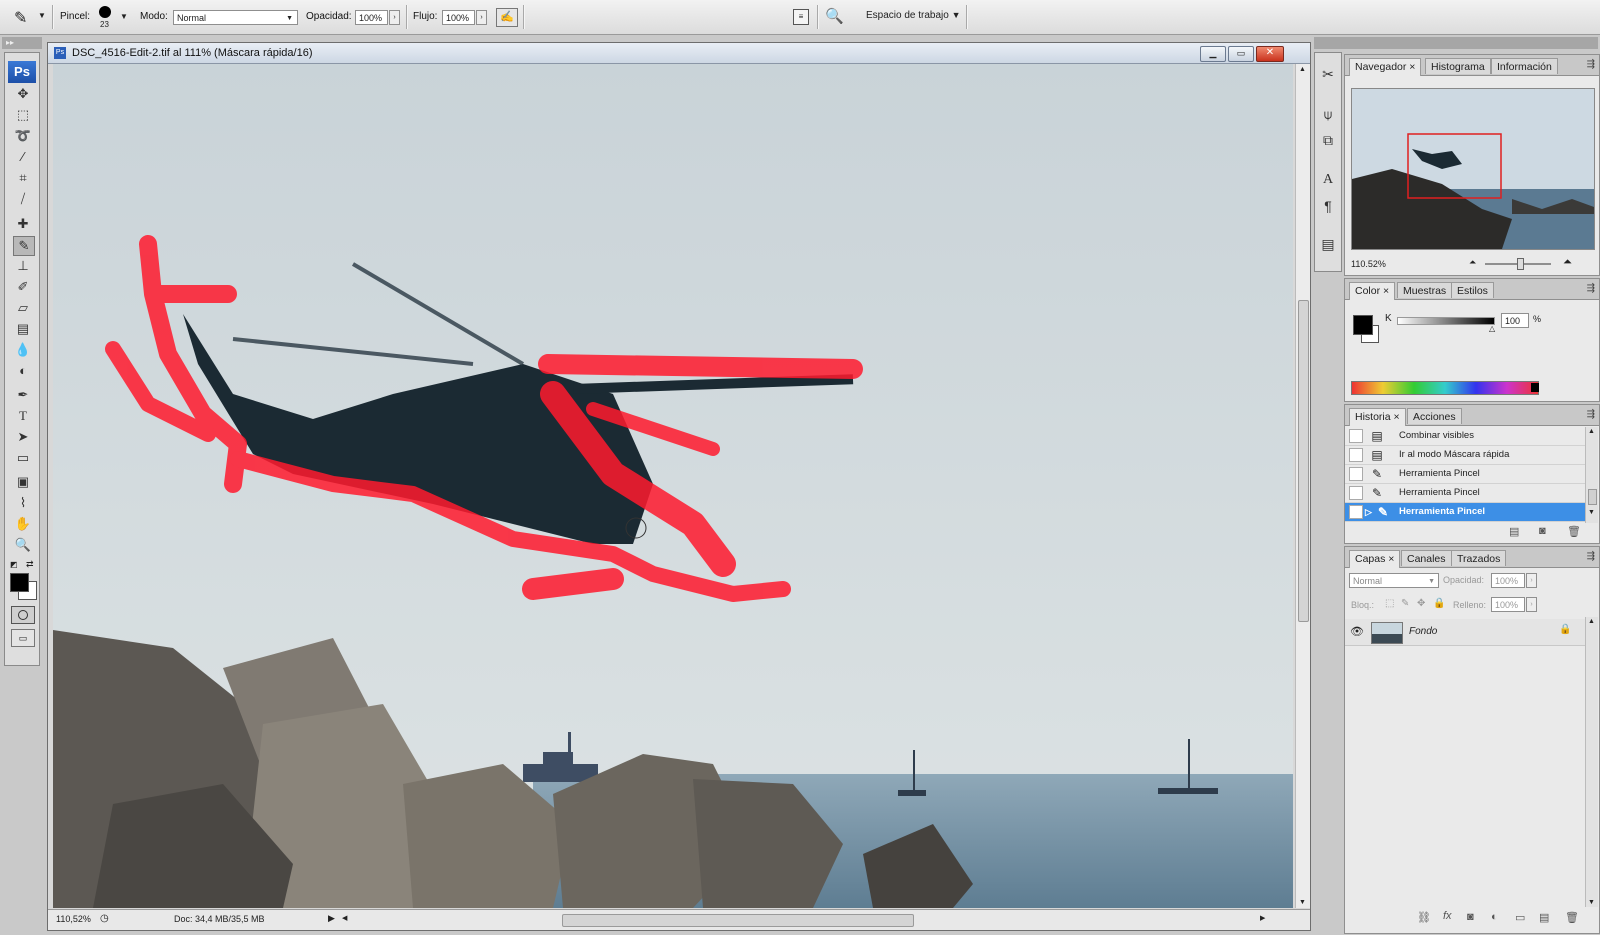 This screenshot has height=935, width=1600. I want to click on minimize-button: ▁, so click(1213, 54).